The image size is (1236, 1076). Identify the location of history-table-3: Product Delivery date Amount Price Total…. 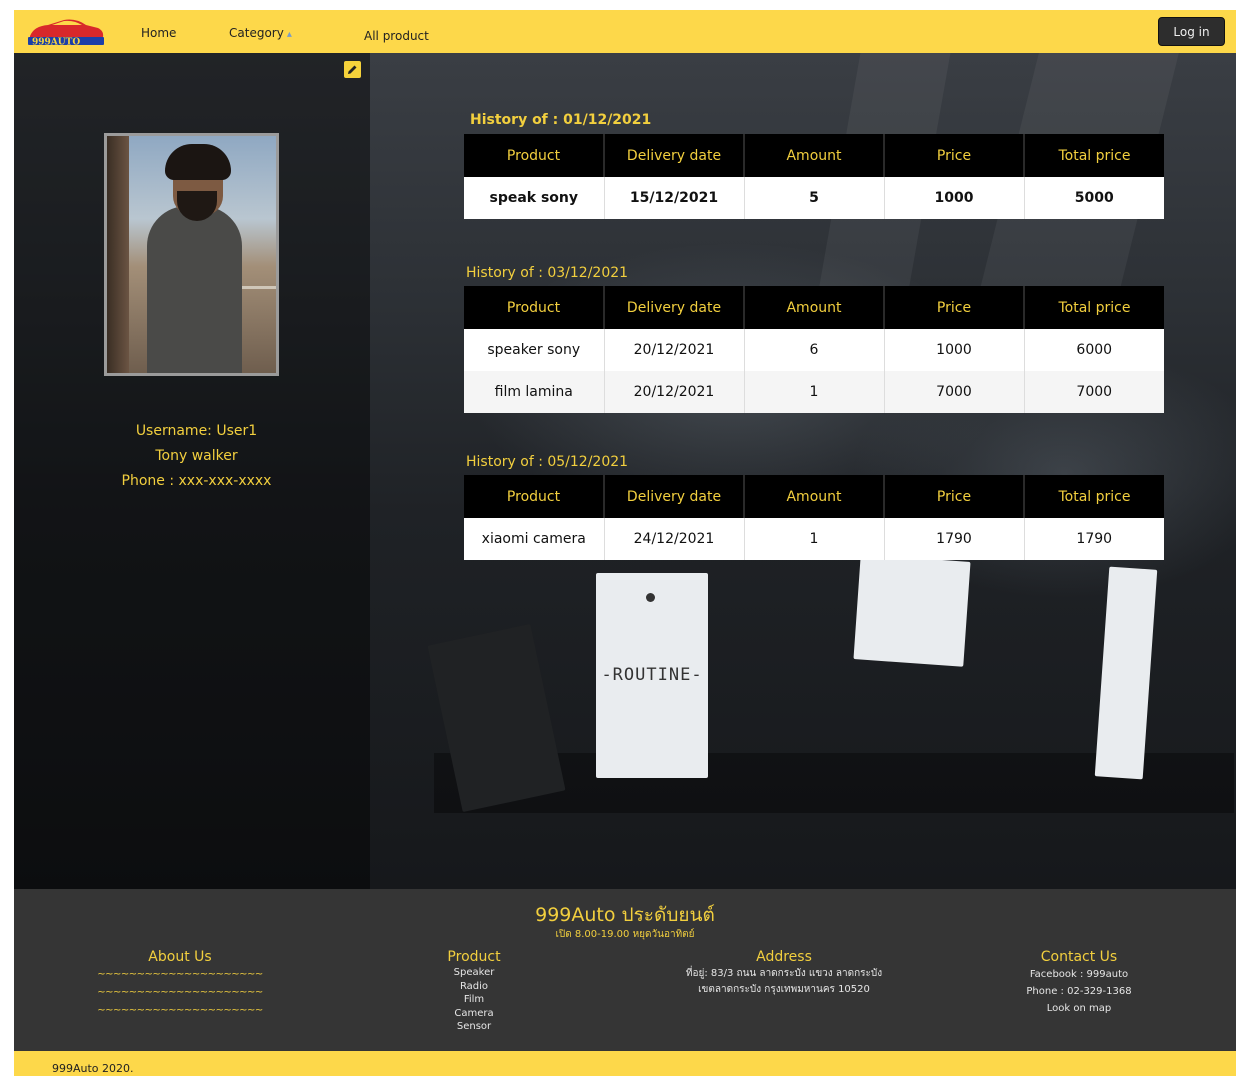
(814, 517).